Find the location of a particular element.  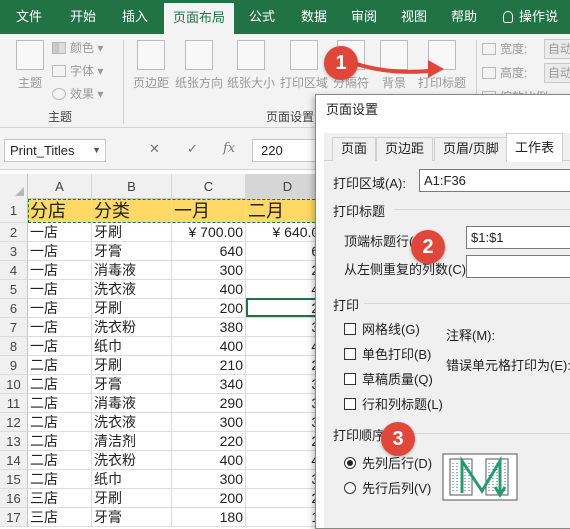

row-number: 6 is located at coordinates (14, 308).